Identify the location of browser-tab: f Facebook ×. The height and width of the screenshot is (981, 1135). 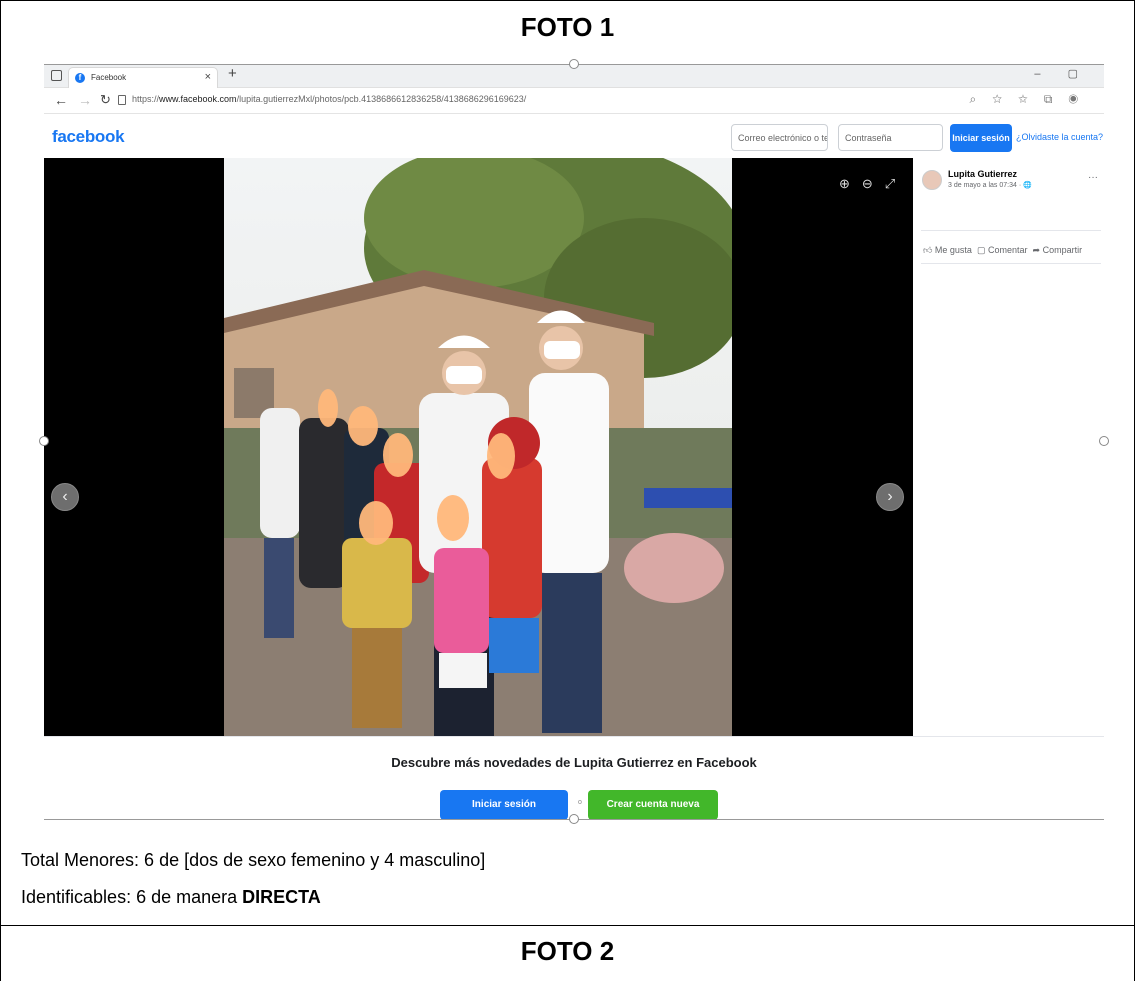
(143, 77).